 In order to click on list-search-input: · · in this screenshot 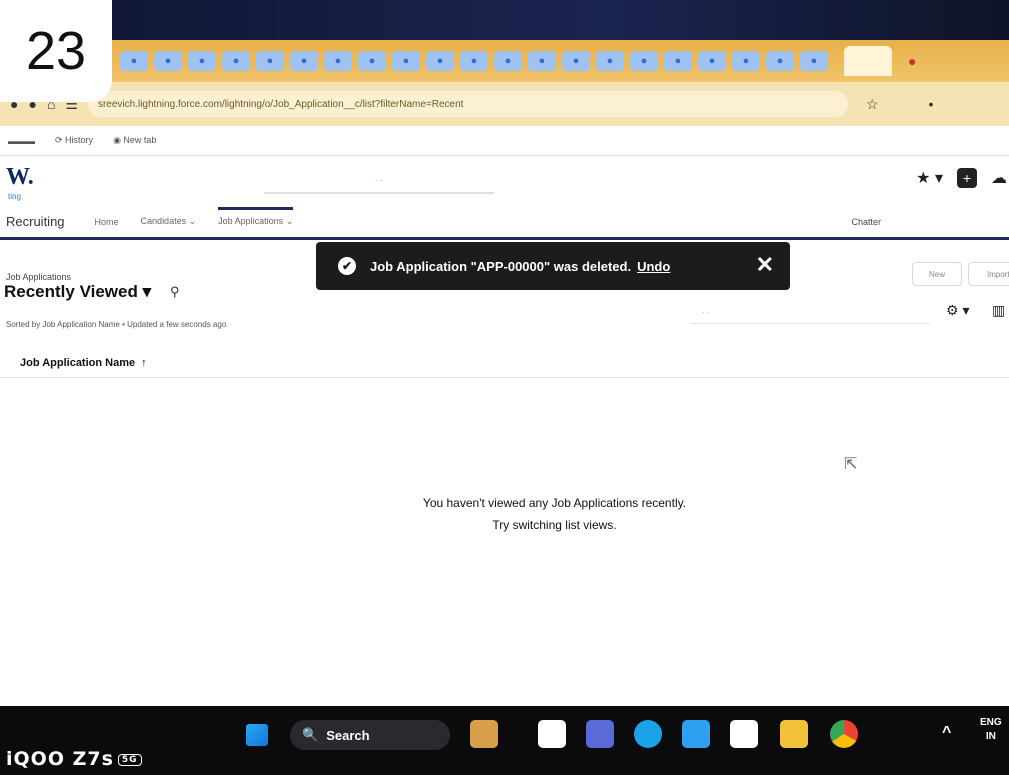, I will do `click(810, 313)`.